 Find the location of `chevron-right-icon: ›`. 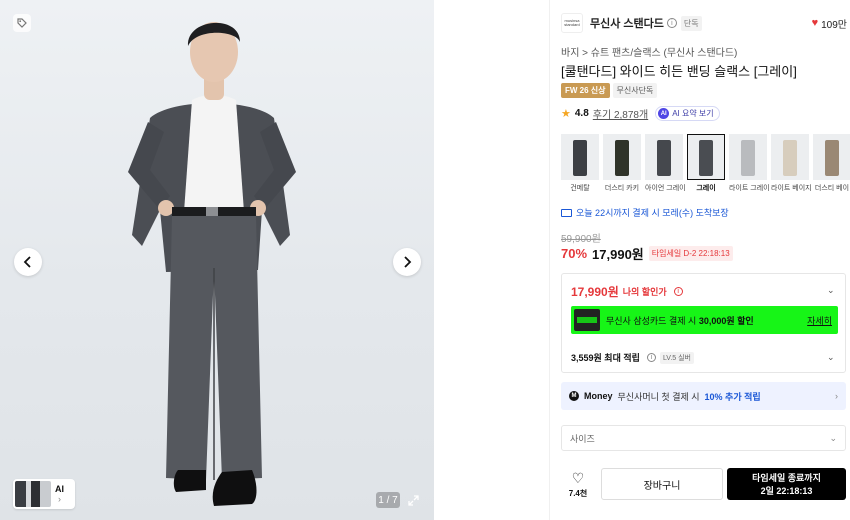

chevron-right-icon: › is located at coordinates (836, 396).